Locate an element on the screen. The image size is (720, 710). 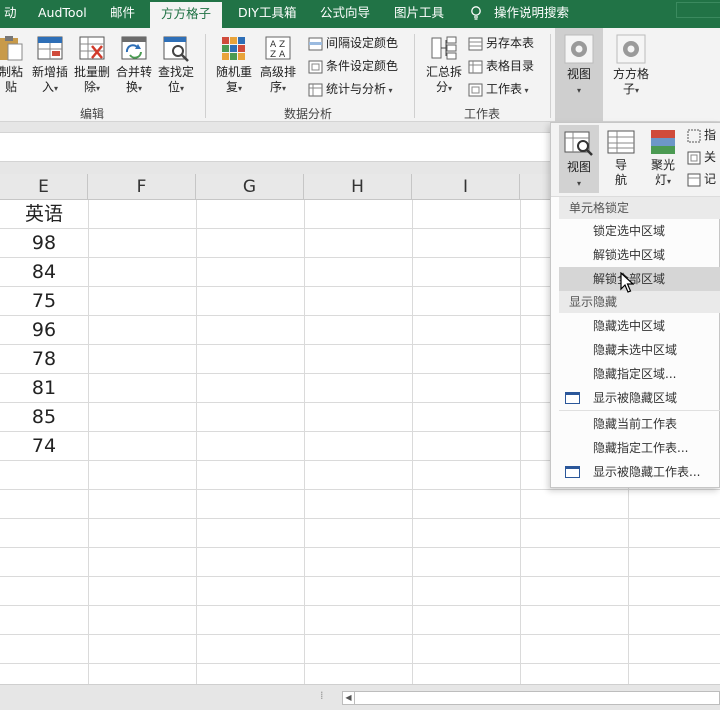
locate-label-1: 查找定 is located at coordinates (175, 72).